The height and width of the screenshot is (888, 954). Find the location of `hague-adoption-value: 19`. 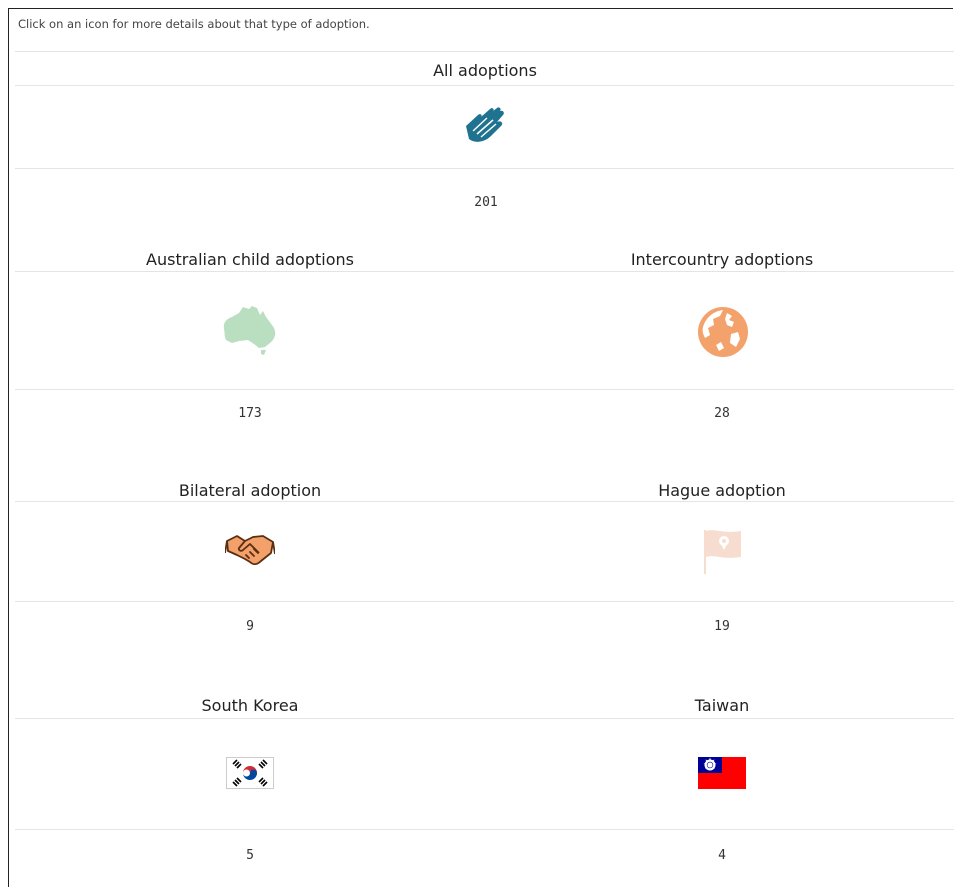

hague-adoption-value: 19 is located at coordinates (722, 626).